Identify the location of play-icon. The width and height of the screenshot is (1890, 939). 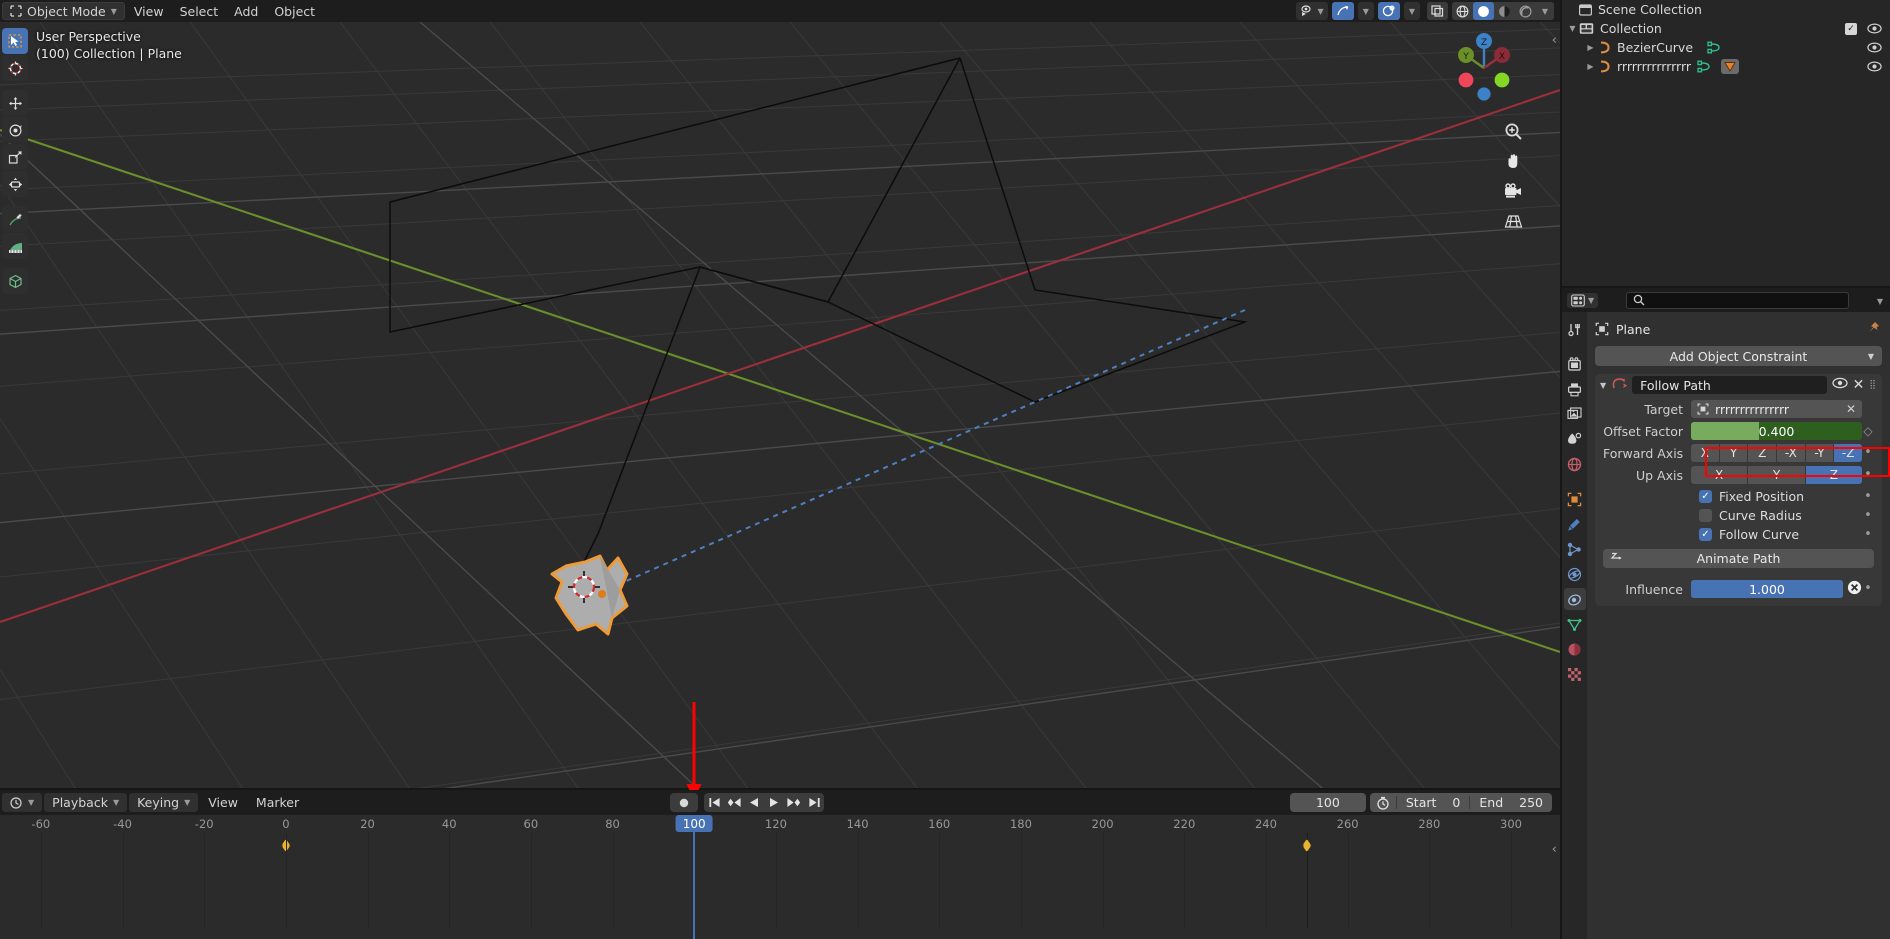
(774, 802).